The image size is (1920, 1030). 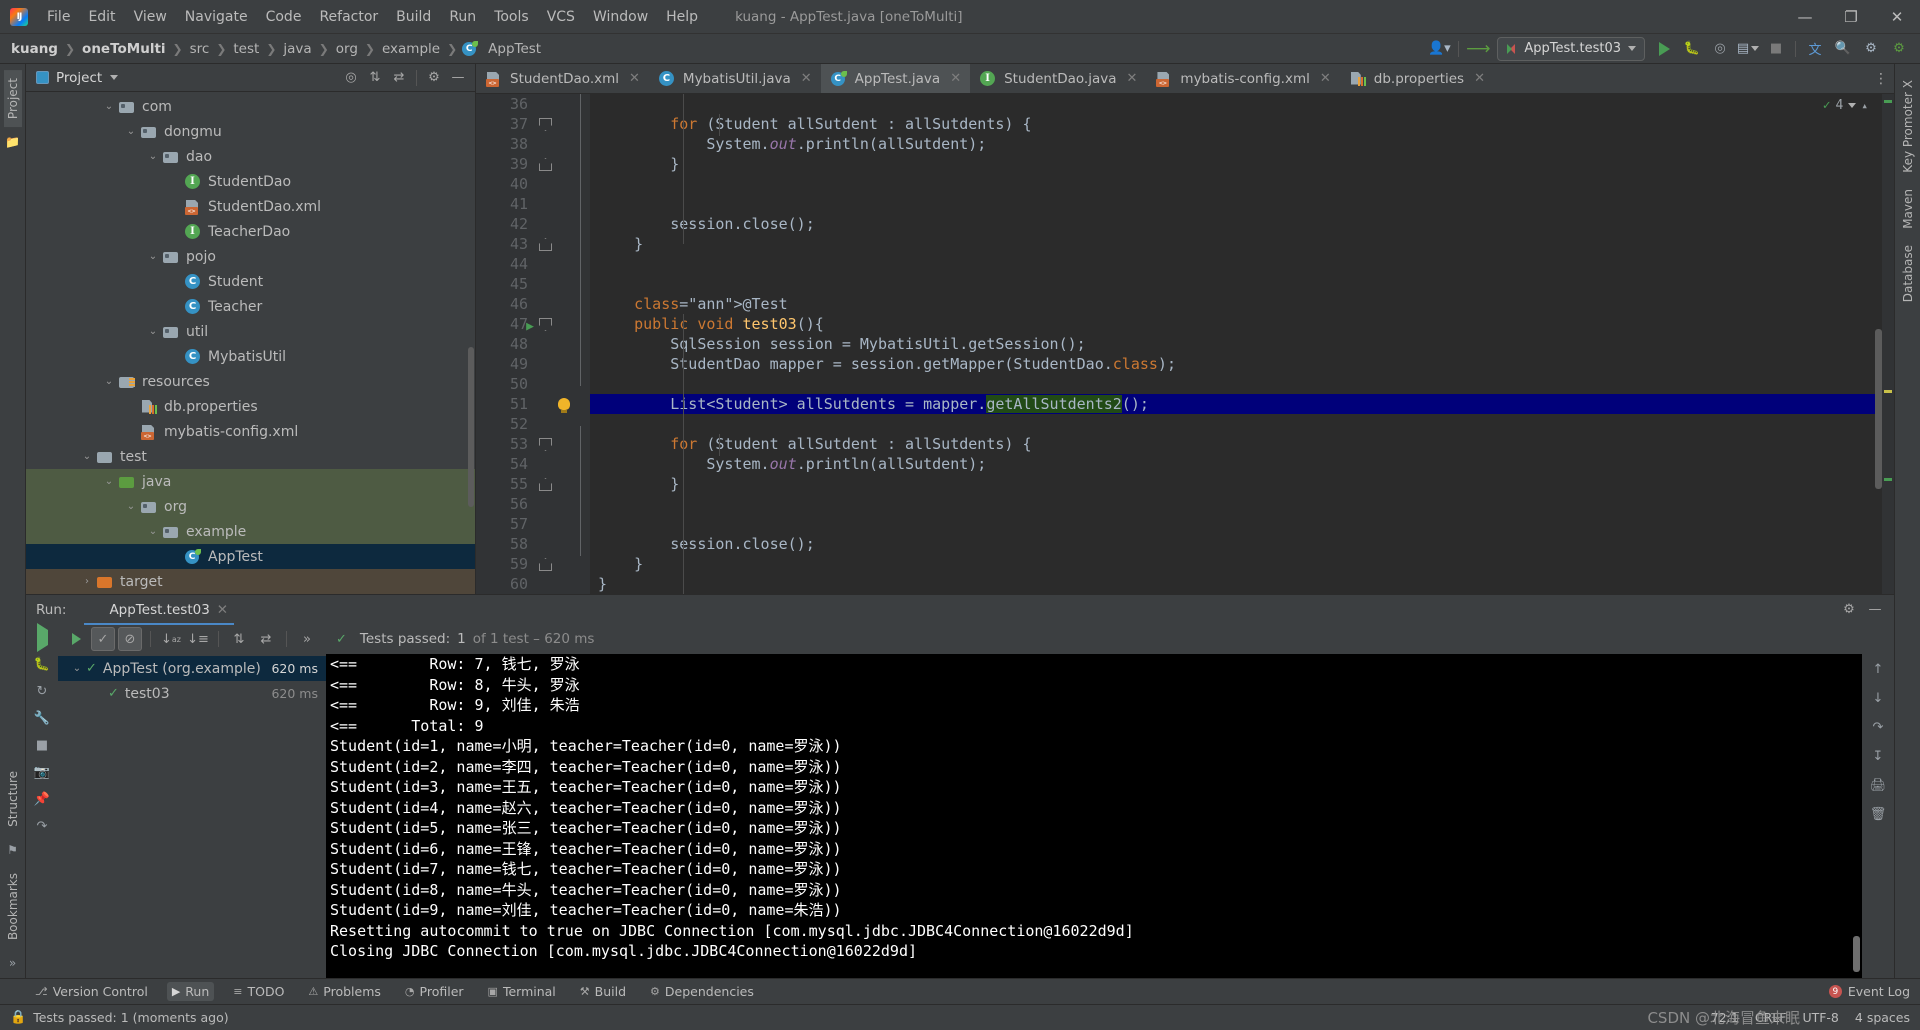 I want to click on project-tree-item-resources: ⌄ resources, so click(x=250, y=381).